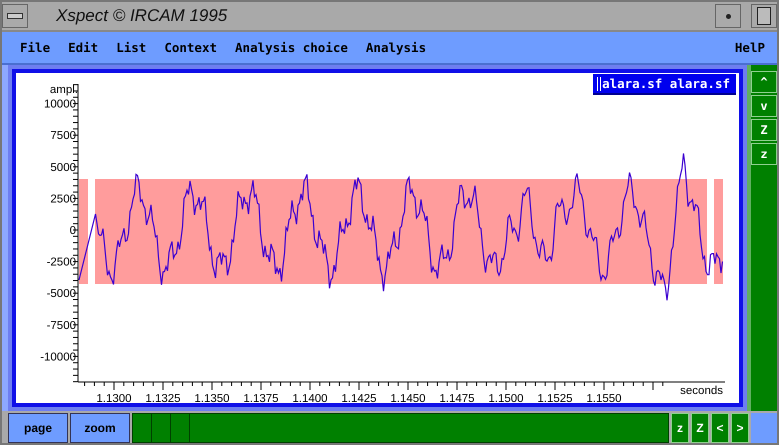  What do you see at coordinates (38, 428) in the screenshot?
I see `mode-button: page` at bounding box center [38, 428].